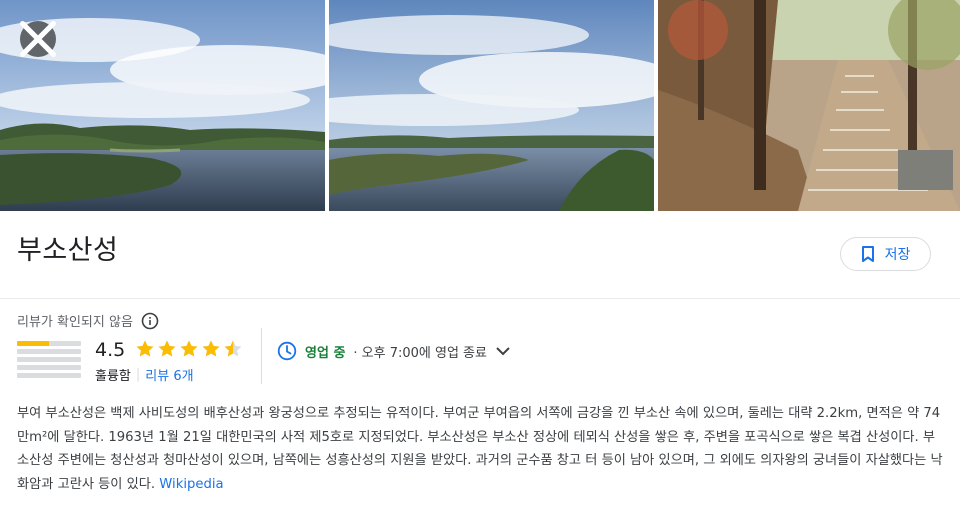 The height and width of the screenshot is (506, 960). I want to click on rating-stars, so click(189, 349).